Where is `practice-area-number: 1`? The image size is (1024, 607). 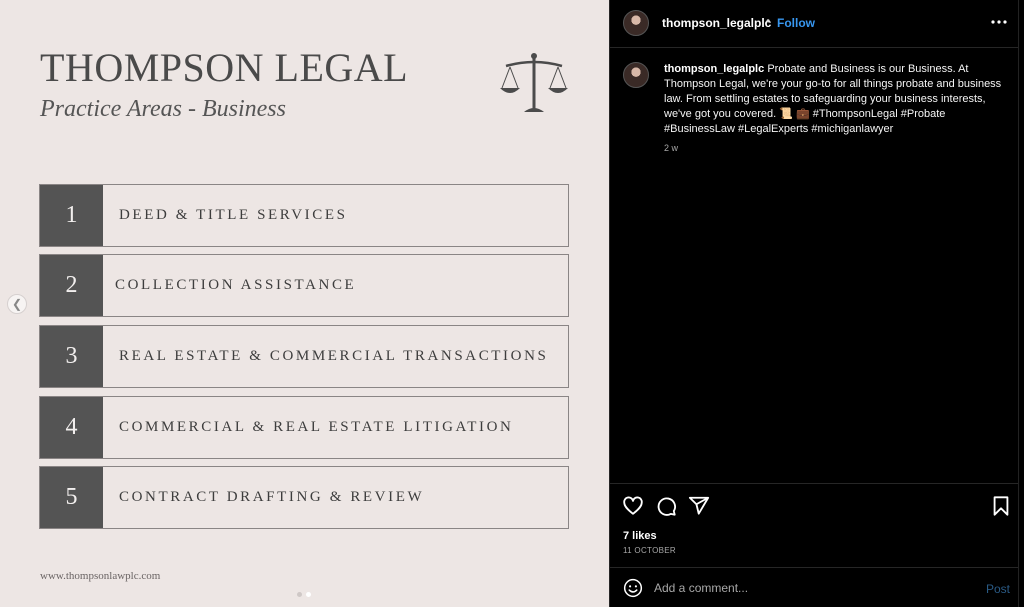
practice-area-number: 1 is located at coordinates (71, 215).